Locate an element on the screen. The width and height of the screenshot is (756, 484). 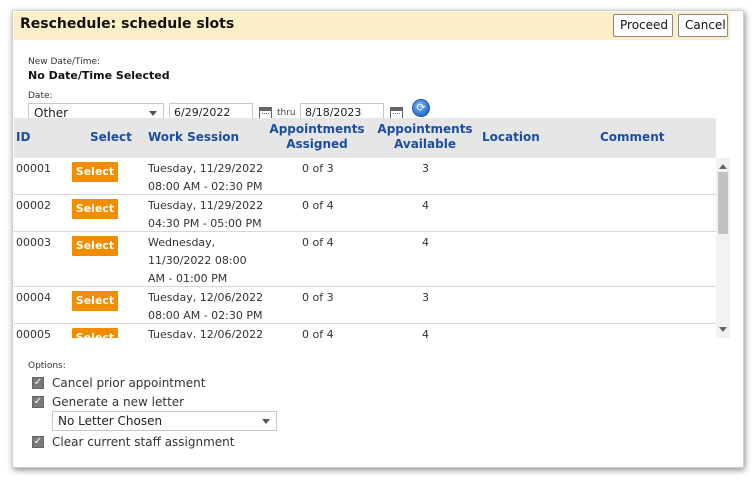
row-id: 00002 is located at coordinates (33, 205).